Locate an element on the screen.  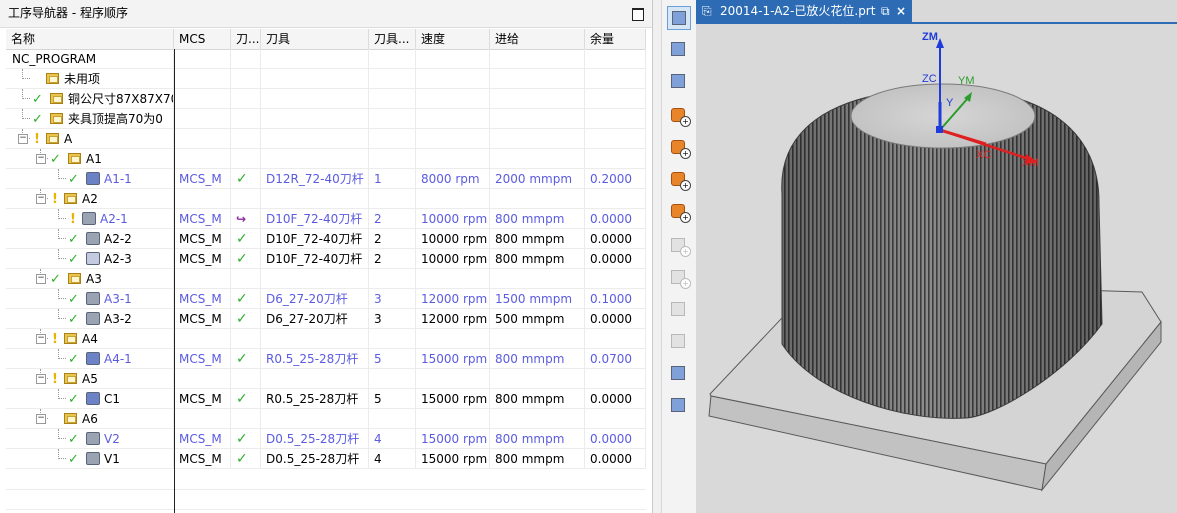
col-header-name: 名称 is located at coordinates (90, 39).